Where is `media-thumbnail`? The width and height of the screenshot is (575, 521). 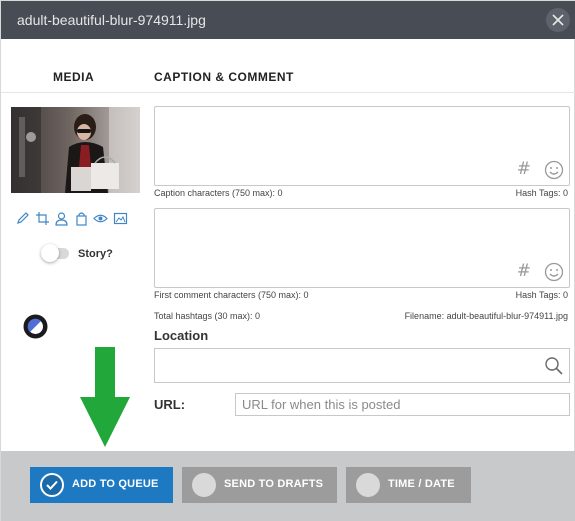 media-thumbnail is located at coordinates (75, 150).